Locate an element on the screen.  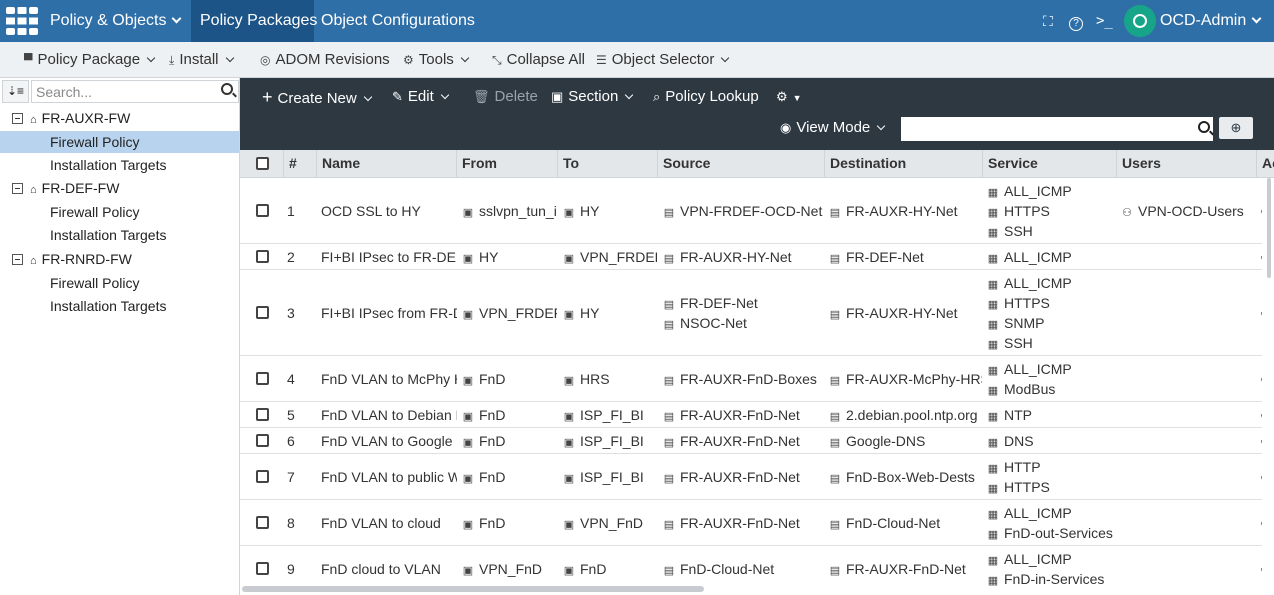
section-button: ▣ Section is located at coordinates (592, 97).